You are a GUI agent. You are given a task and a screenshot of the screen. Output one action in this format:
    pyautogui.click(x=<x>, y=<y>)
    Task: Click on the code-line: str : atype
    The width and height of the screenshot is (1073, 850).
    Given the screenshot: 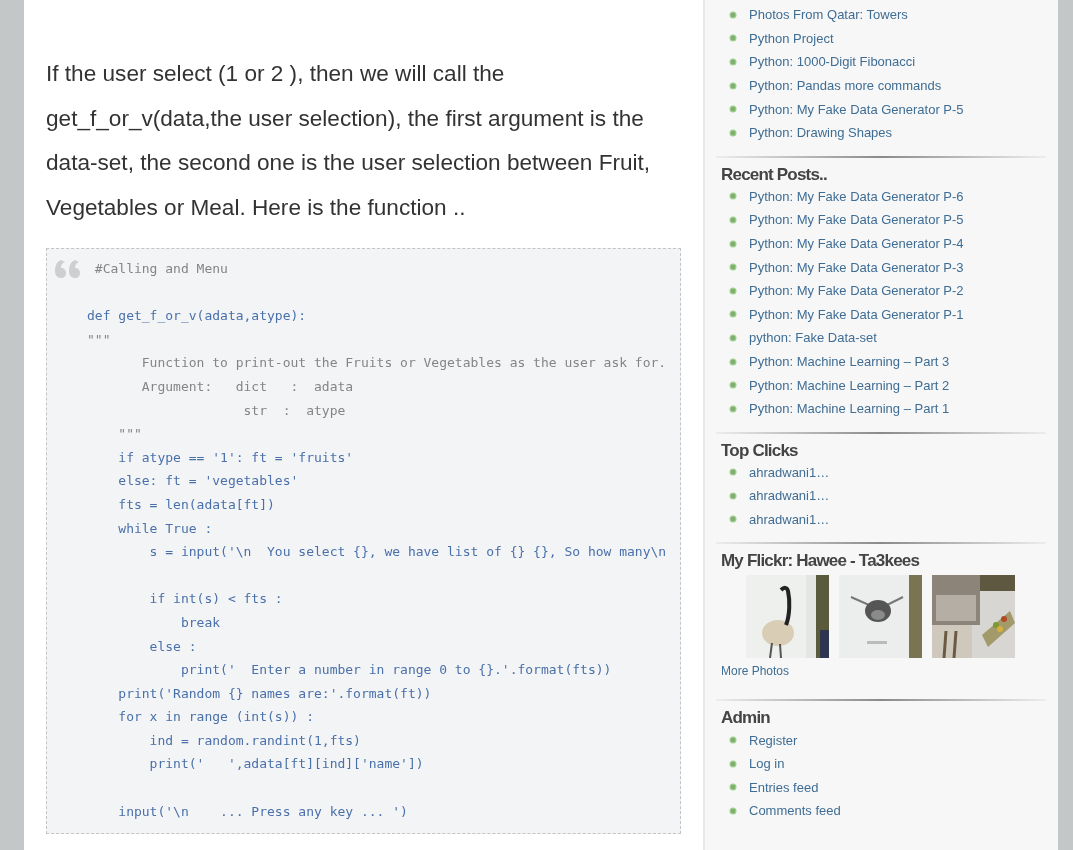 What is the action you would take?
    pyautogui.click(x=294, y=410)
    